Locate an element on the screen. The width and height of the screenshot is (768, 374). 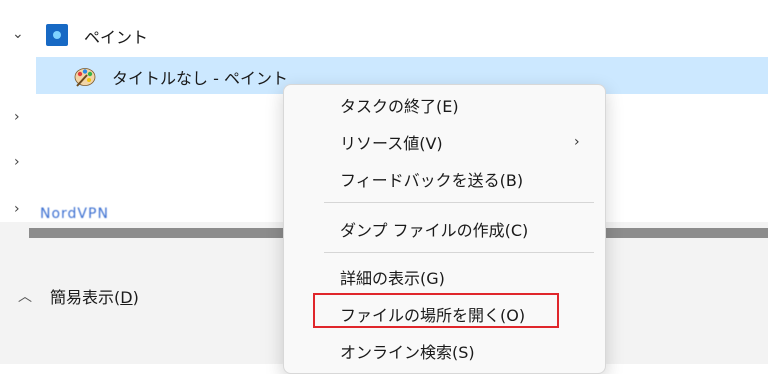
paint-app-icon is located at coordinates (57, 35).